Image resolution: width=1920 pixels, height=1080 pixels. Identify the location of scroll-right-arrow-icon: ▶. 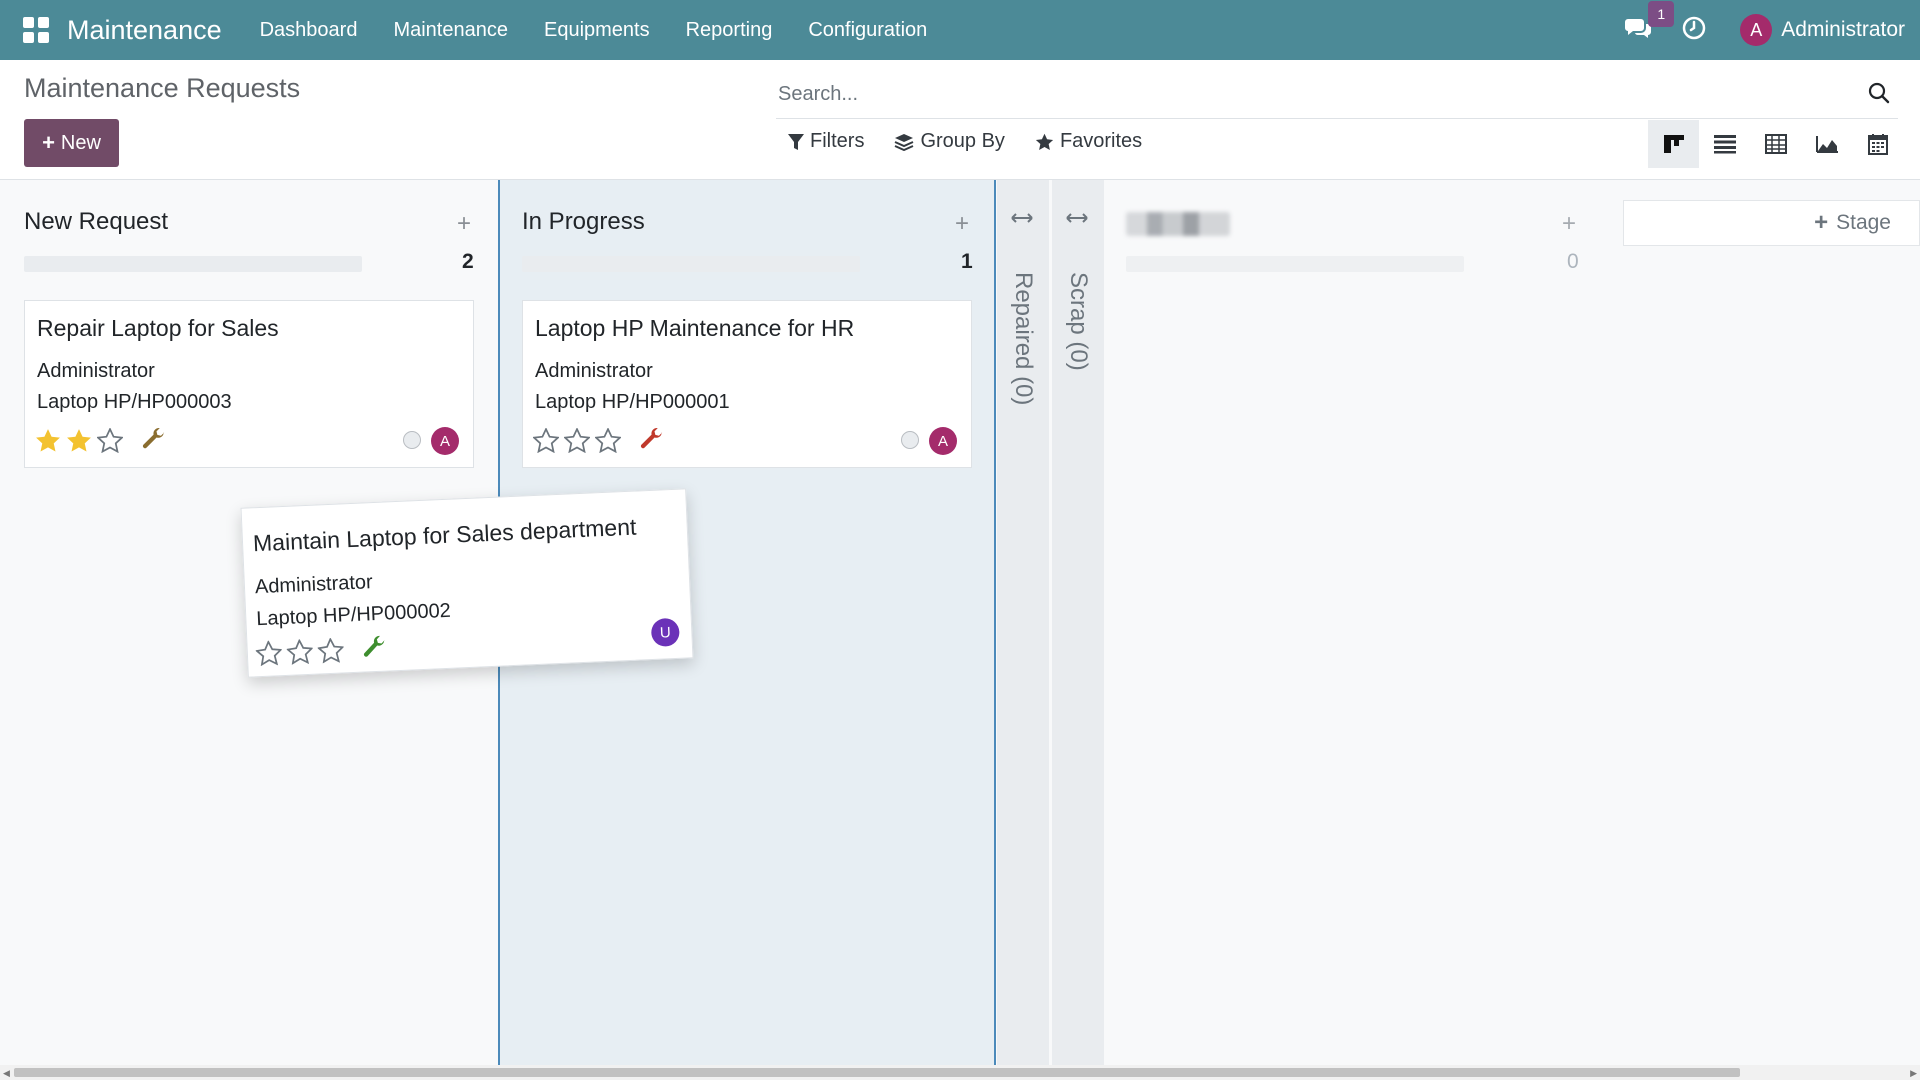
(1913, 1073).